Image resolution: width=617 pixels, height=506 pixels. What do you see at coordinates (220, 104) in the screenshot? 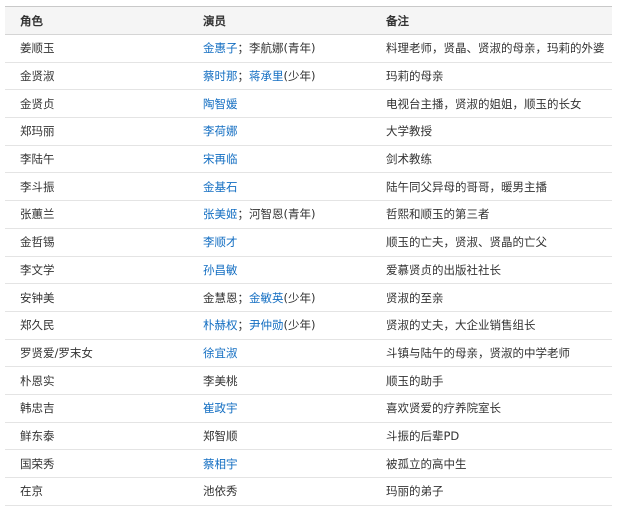
I see `actor-link: 陶智媛` at bounding box center [220, 104].